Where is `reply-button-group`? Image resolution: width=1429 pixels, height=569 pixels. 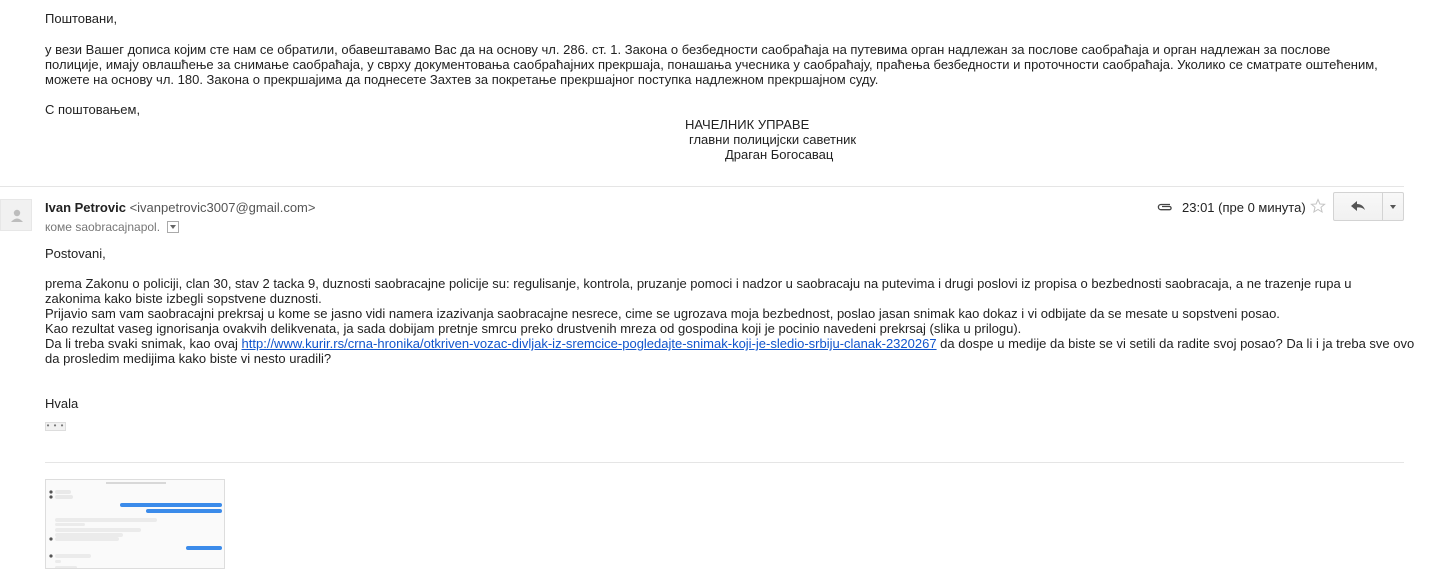 reply-button-group is located at coordinates (1368, 206).